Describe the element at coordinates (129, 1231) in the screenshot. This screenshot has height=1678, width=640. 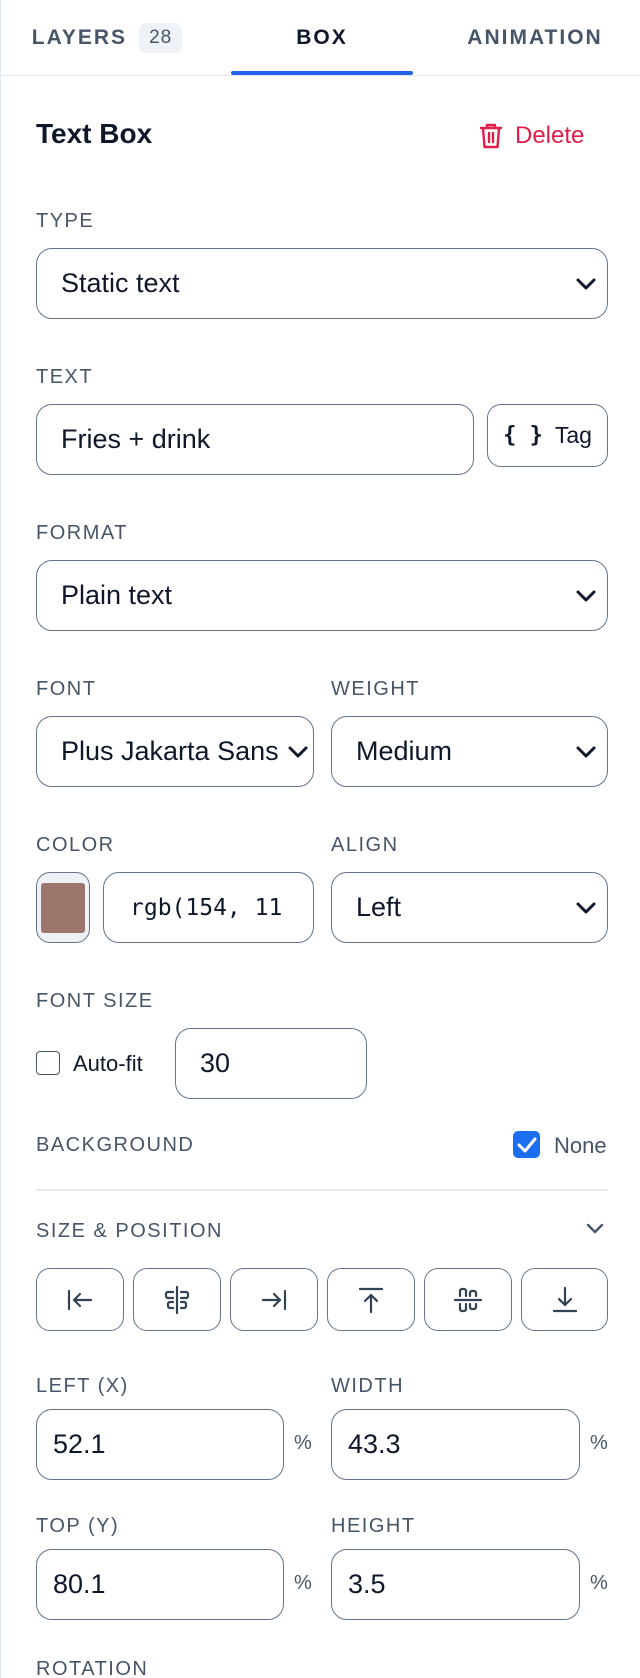
I see `size-position-label: SIZE & POSITION` at that location.